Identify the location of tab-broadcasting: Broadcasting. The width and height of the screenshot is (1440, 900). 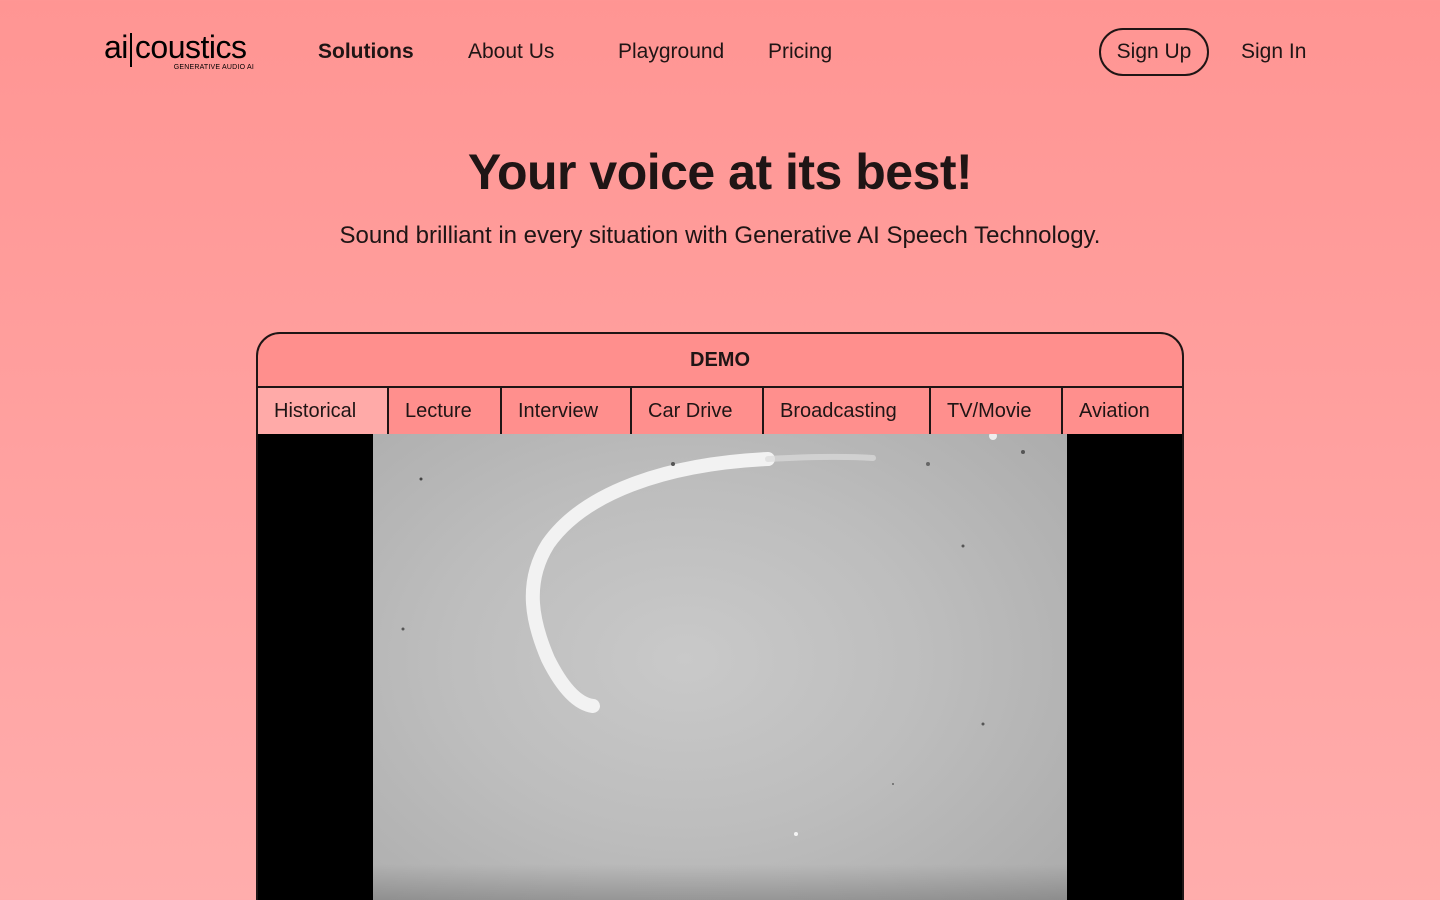
(847, 411).